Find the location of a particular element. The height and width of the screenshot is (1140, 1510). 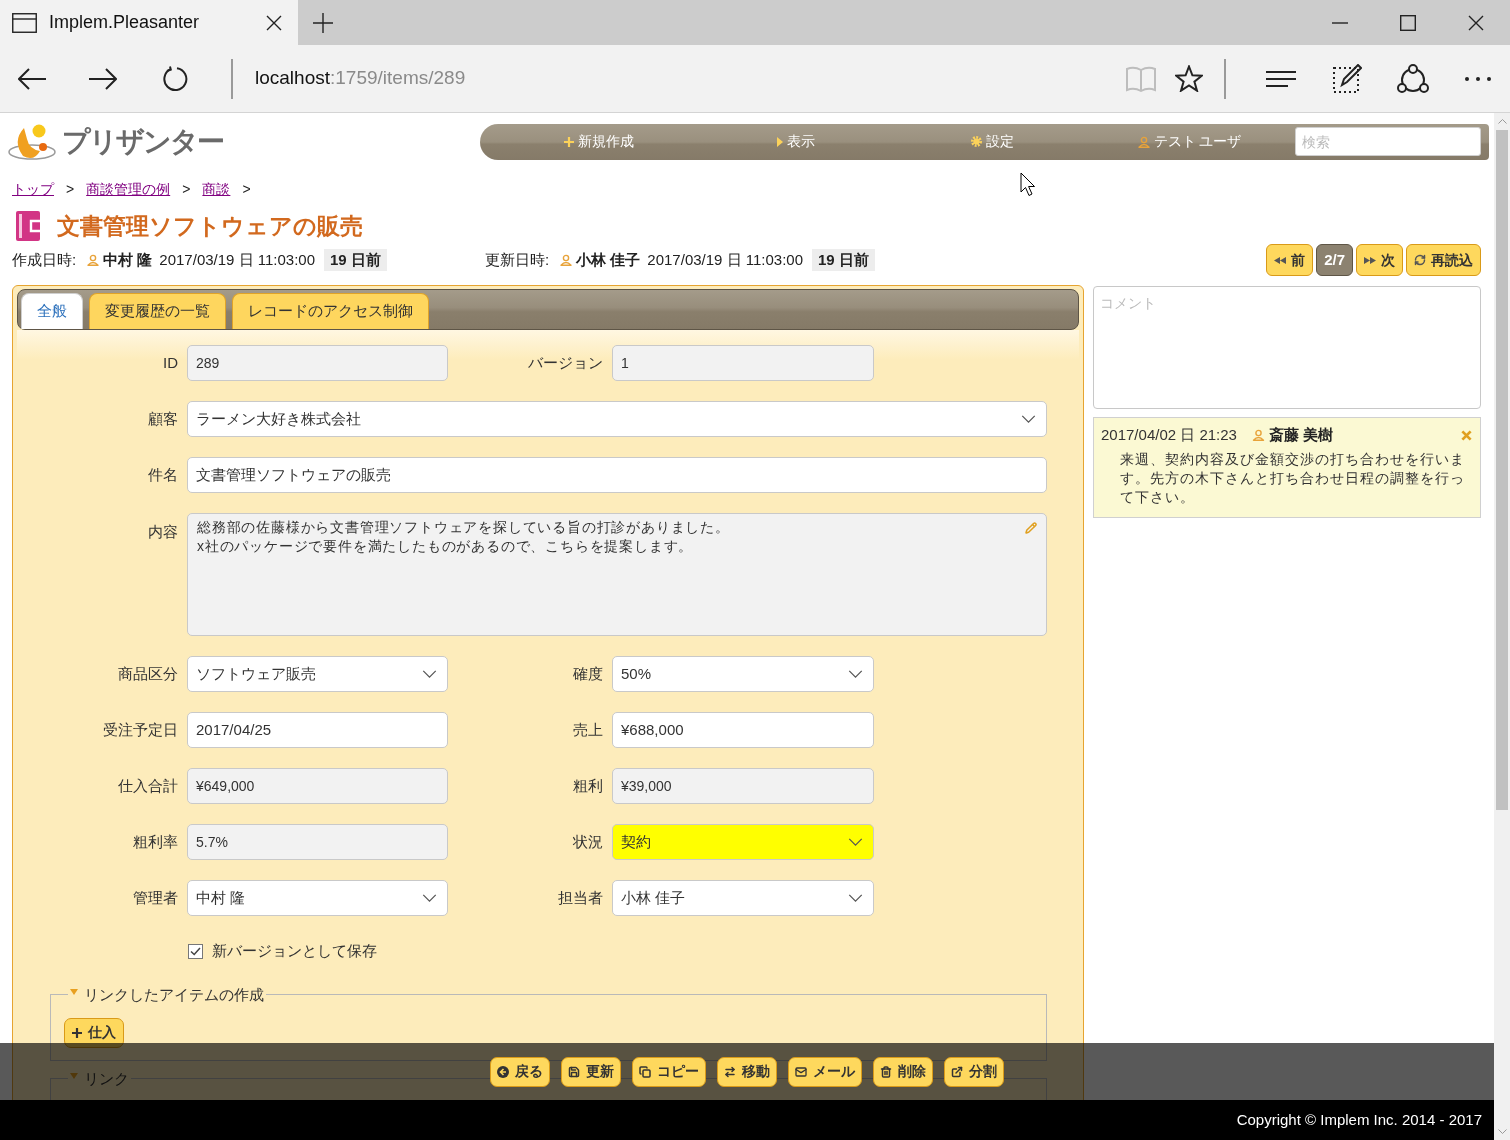

breadcrumb-link: 商談 is located at coordinates (216, 189).